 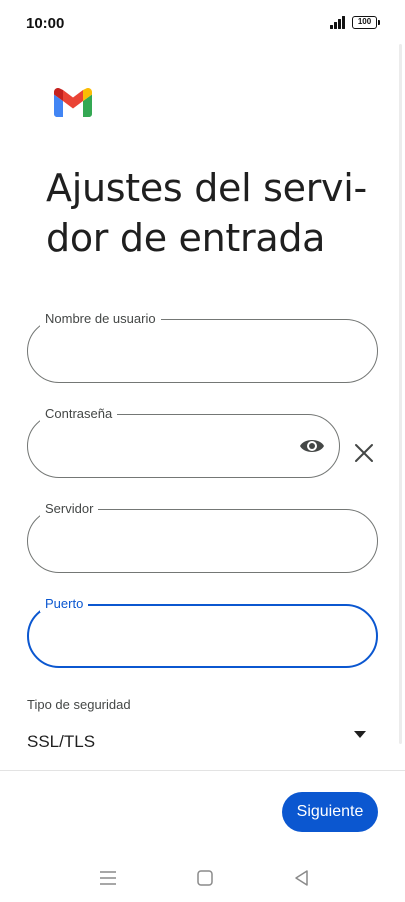 I want to click on password-field: Contraseña, so click(x=183, y=442).